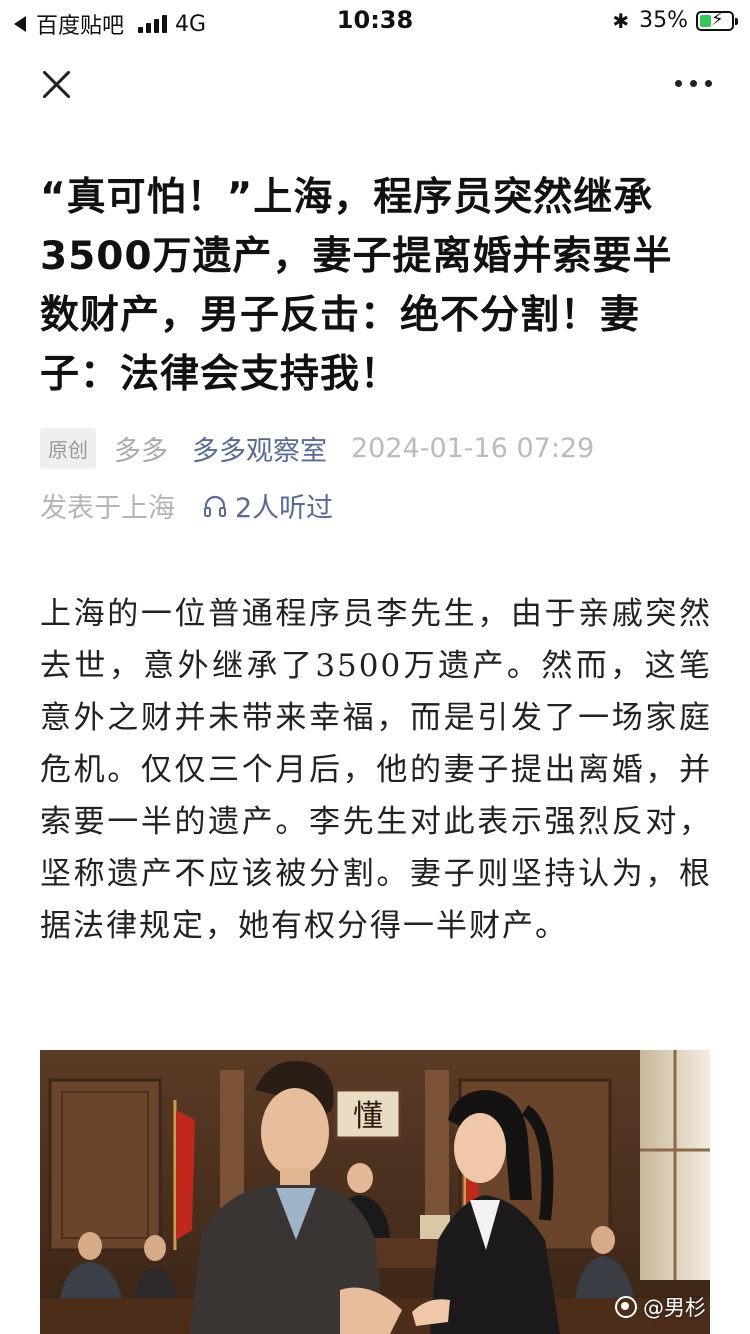 The width and height of the screenshot is (750, 1334). What do you see at coordinates (663, 20) in the screenshot?
I see `battery-percent: 35%` at bounding box center [663, 20].